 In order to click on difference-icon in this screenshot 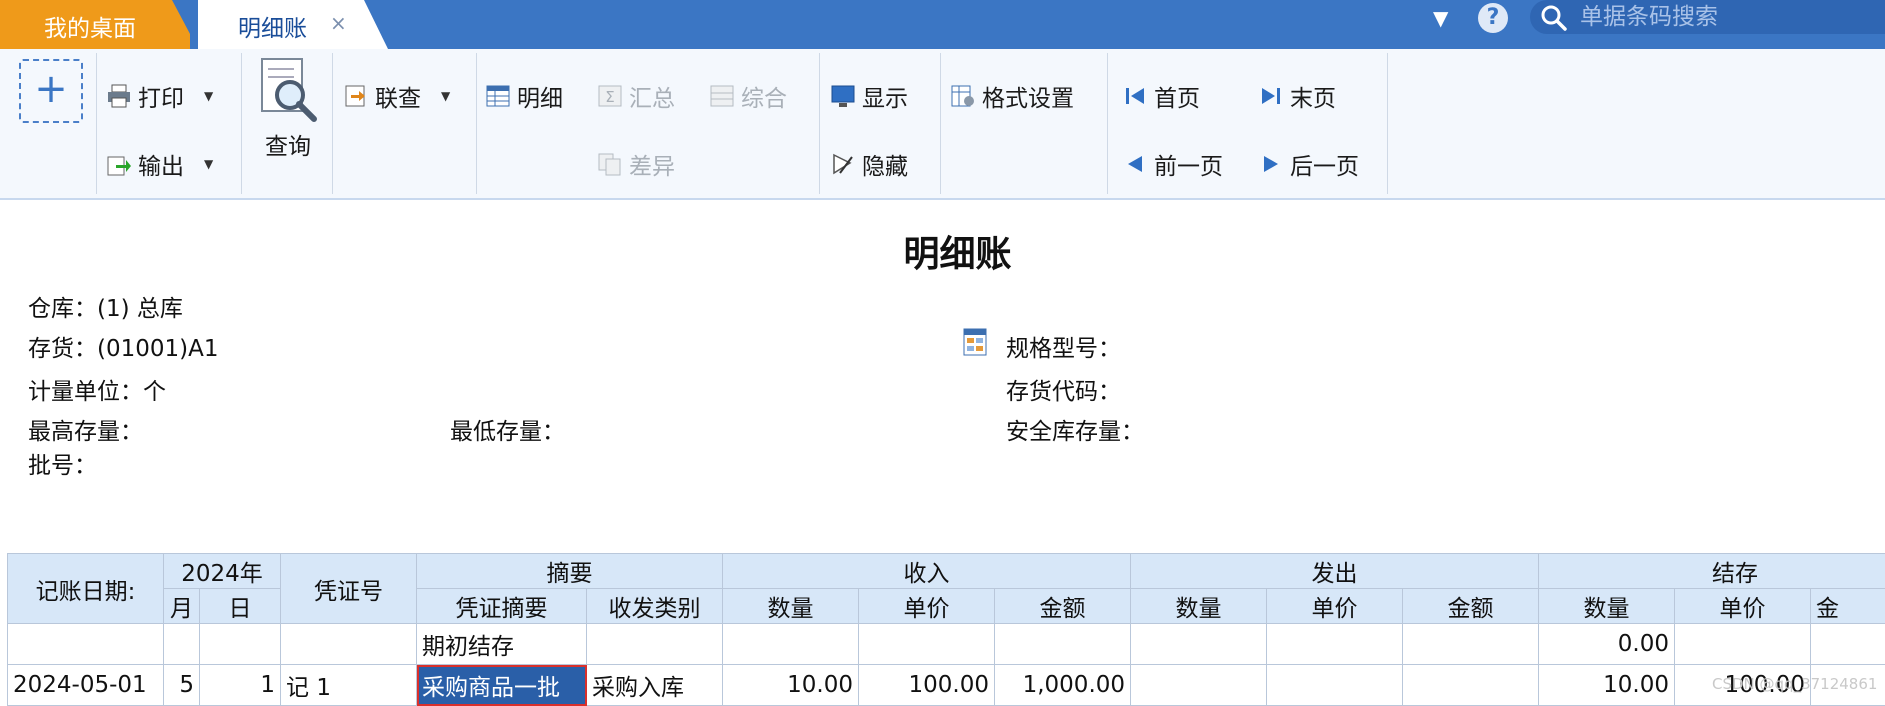, I will do `click(610, 164)`.